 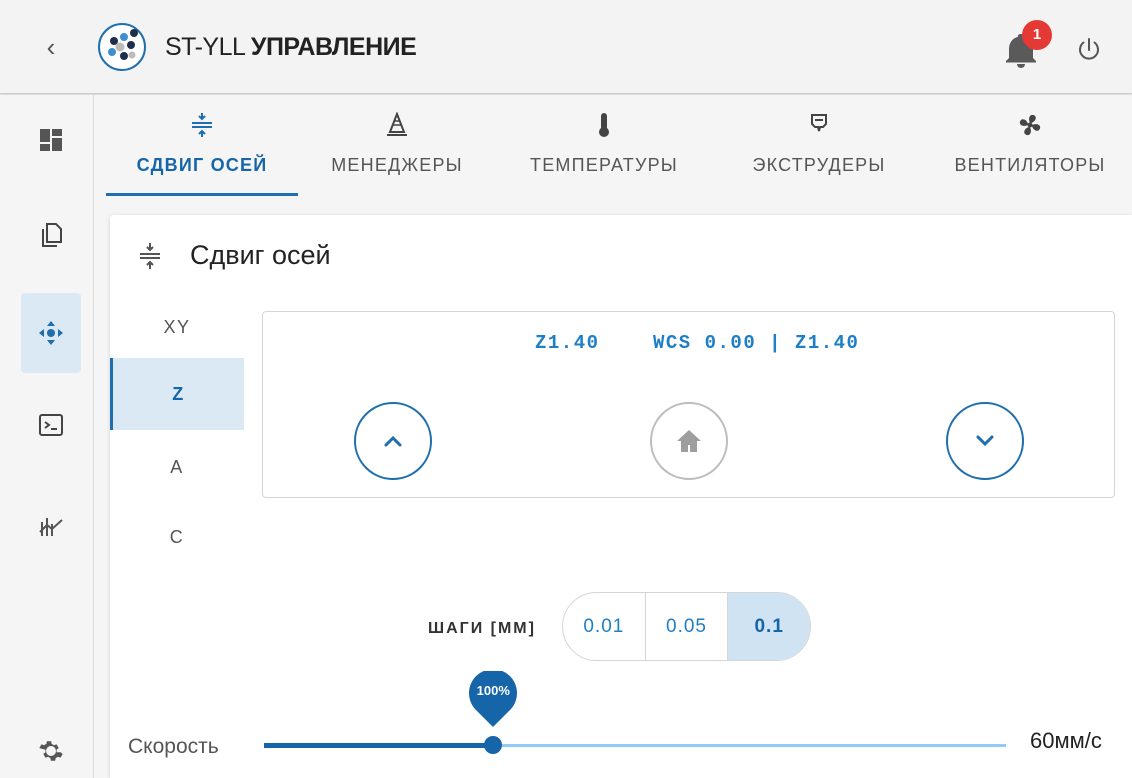 I want to click on step-option: 0.05, so click(x=687, y=626).